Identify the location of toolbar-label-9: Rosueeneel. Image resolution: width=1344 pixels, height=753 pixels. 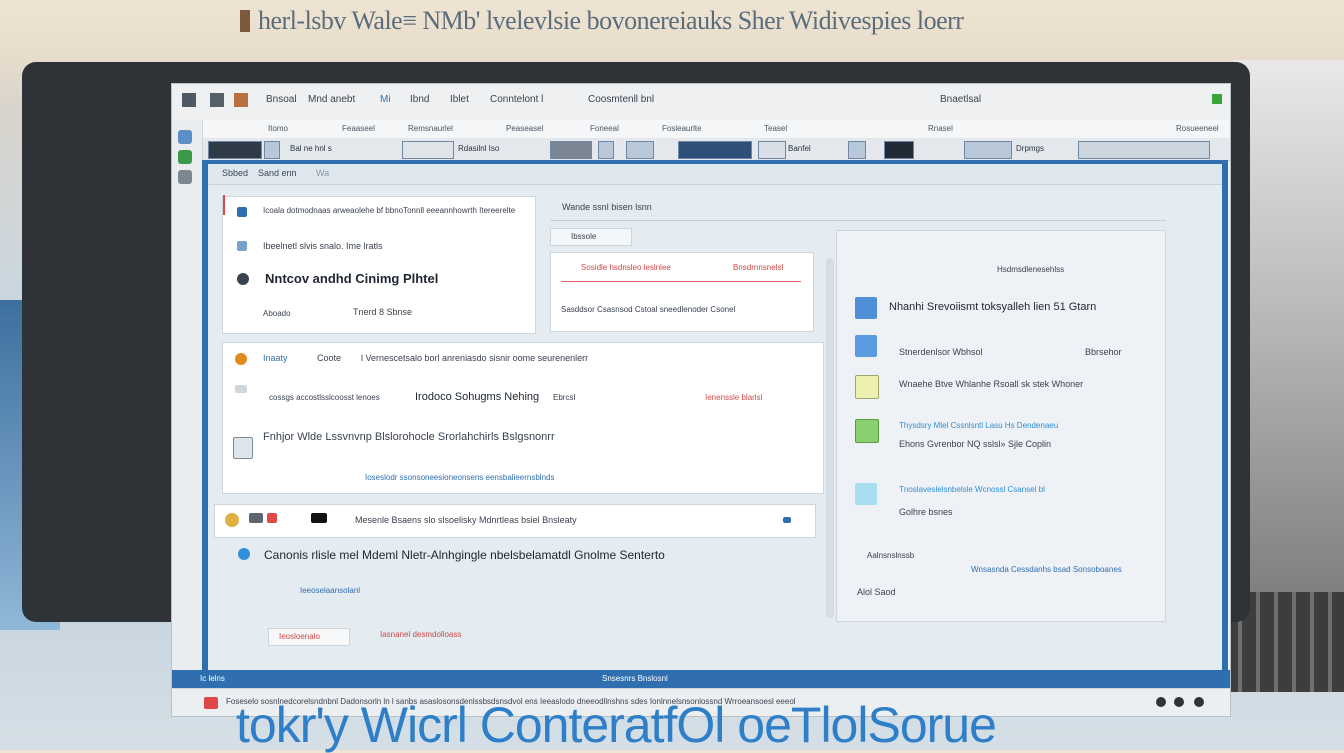
(1197, 128).